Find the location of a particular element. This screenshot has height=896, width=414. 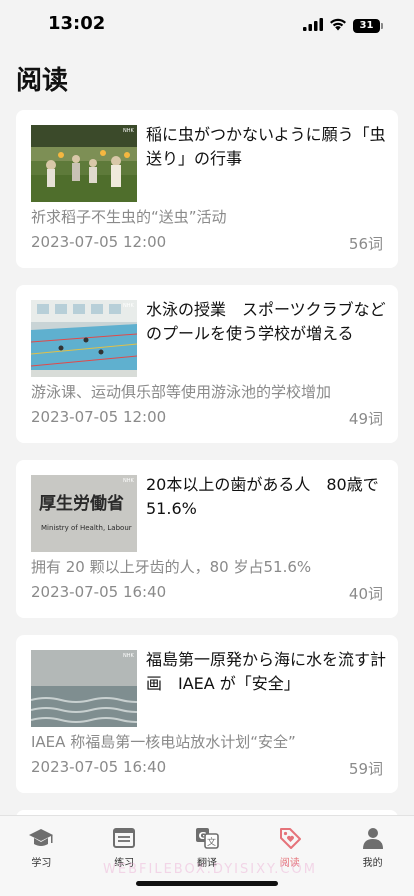

article-word-count: 59词 is located at coordinates (365, 769).